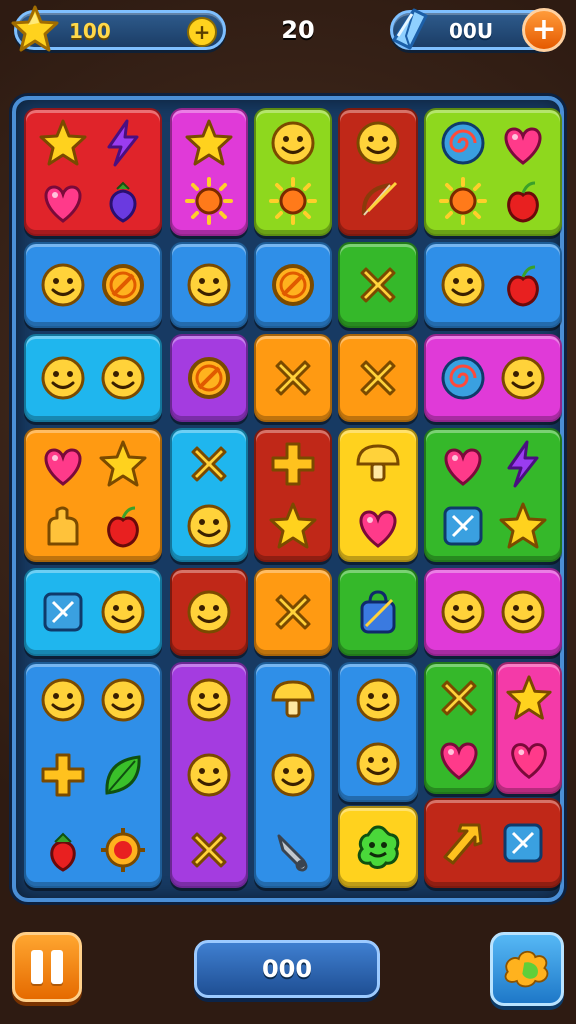 The height and width of the screenshot is (1024, 576). What do you see at coordinates (123, 201) in the screenshot?
I see `strawberry-icon` at bounding box center [123, 201].